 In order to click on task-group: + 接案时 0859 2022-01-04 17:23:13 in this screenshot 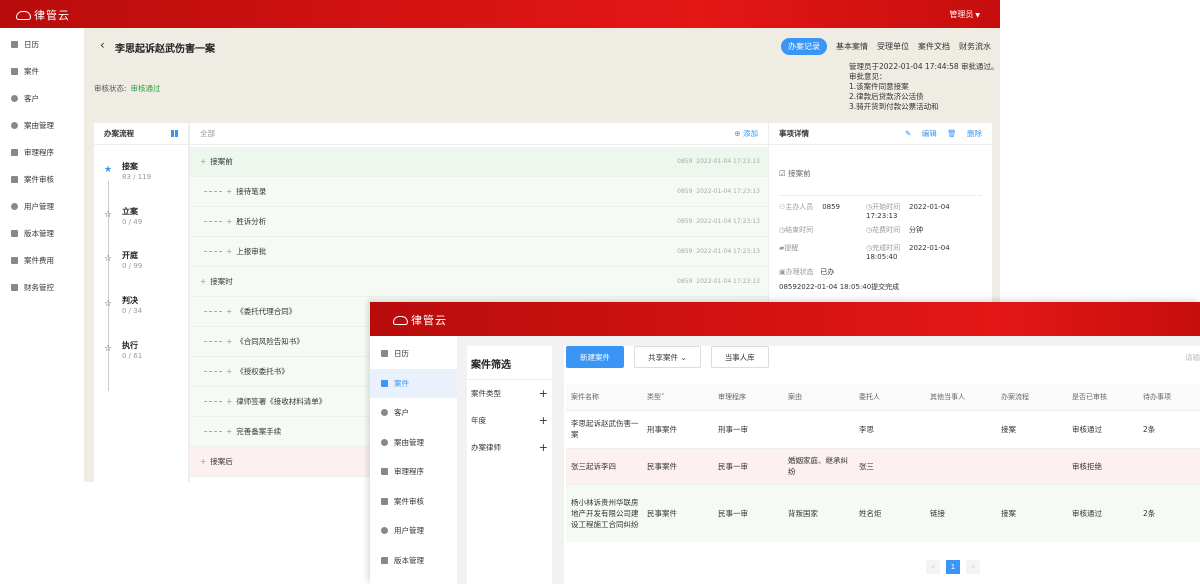, I will do `click(479, 282)`.